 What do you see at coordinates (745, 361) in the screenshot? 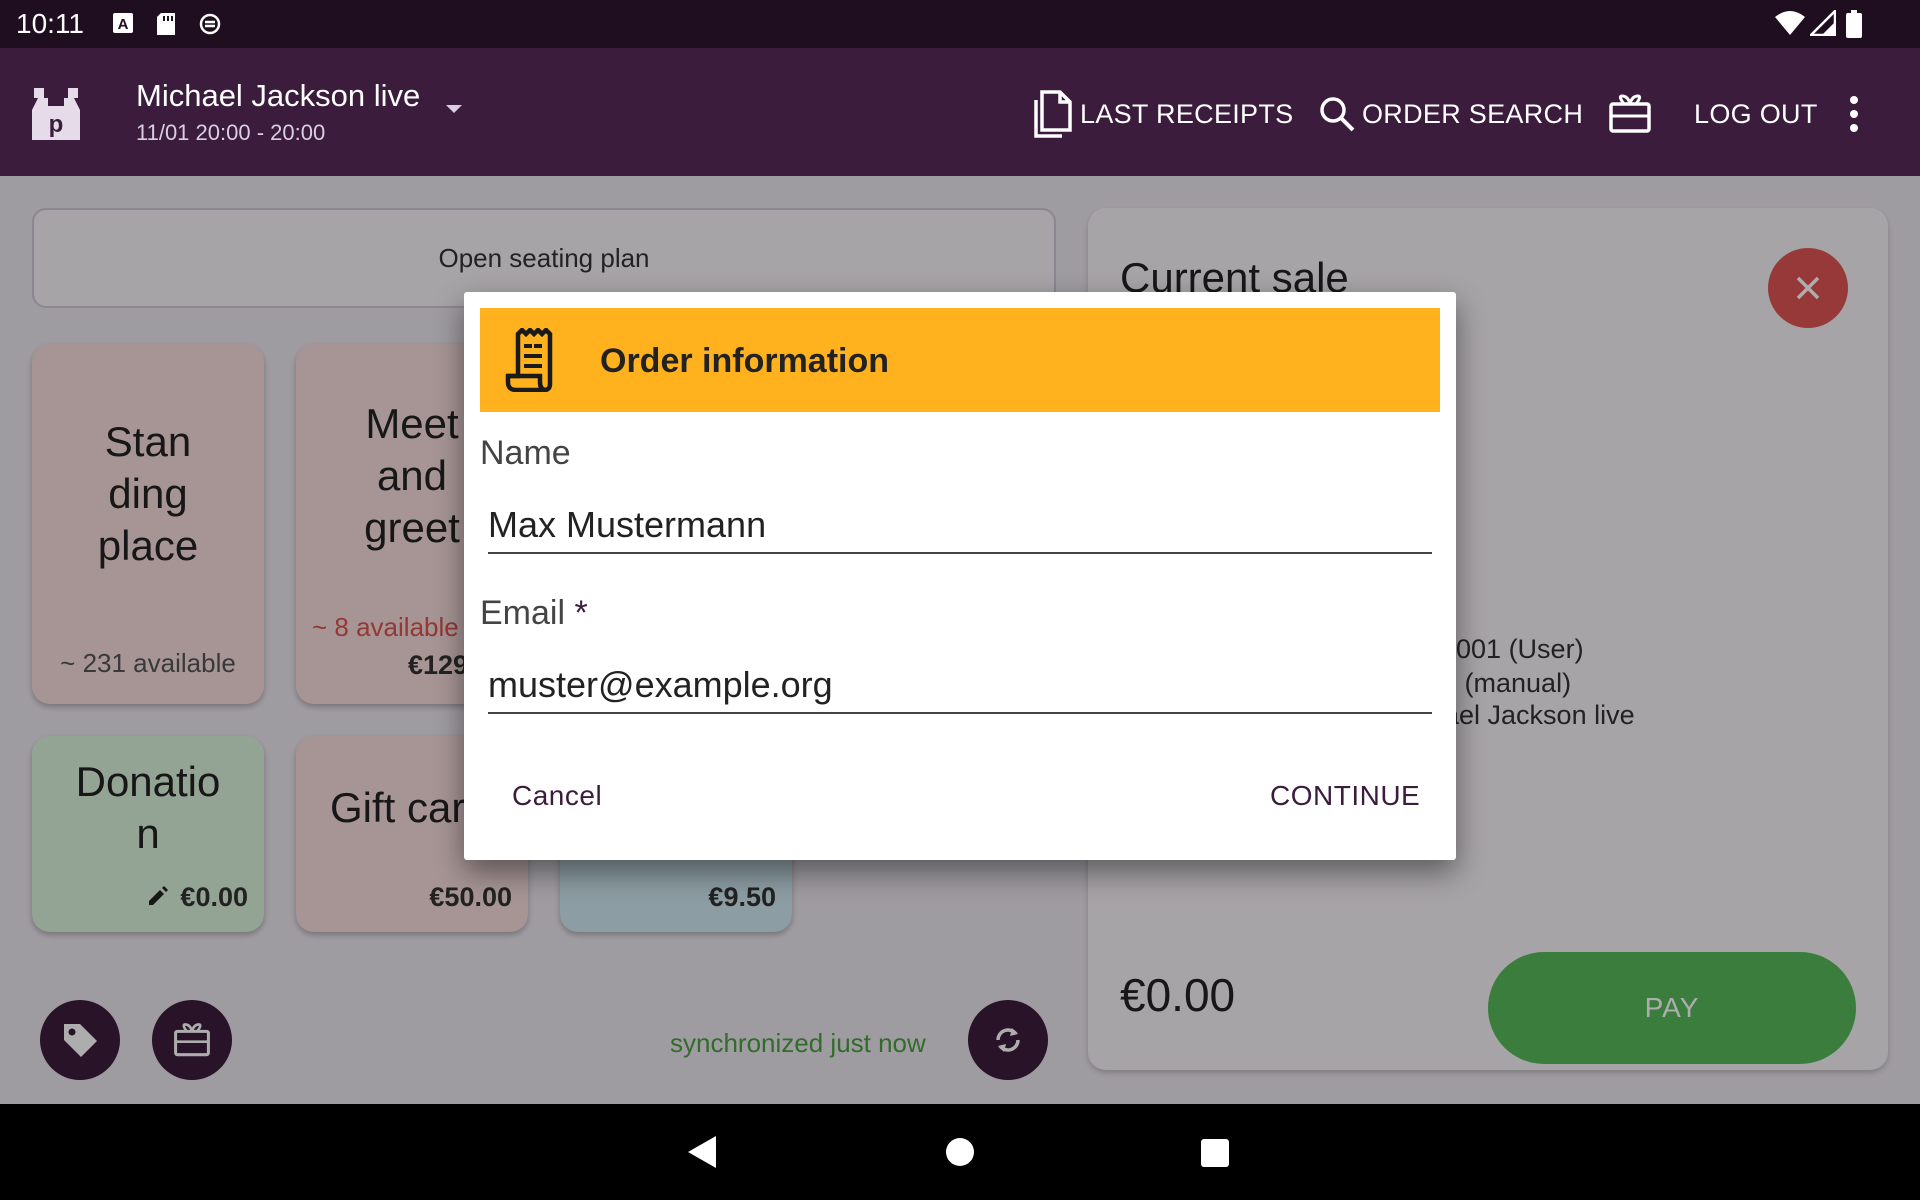
I see `dialog-title: Order information` at bounding box center [745, 361].